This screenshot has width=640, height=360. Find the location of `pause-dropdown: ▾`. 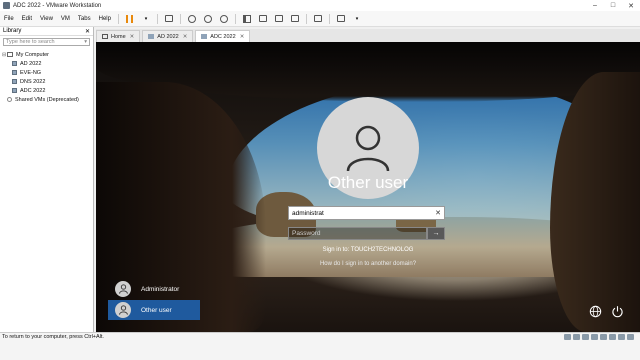

pause-dropdown: ▾ is located at coordinates (146, 19).